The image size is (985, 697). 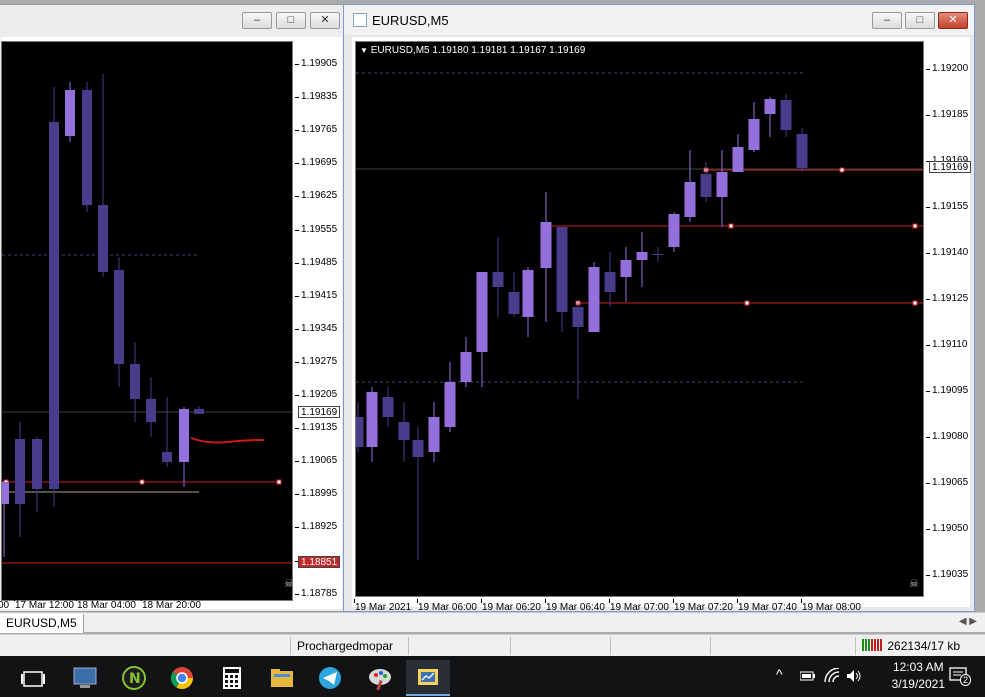 I want to click on wifi-icon, so click(x=832, y=676).